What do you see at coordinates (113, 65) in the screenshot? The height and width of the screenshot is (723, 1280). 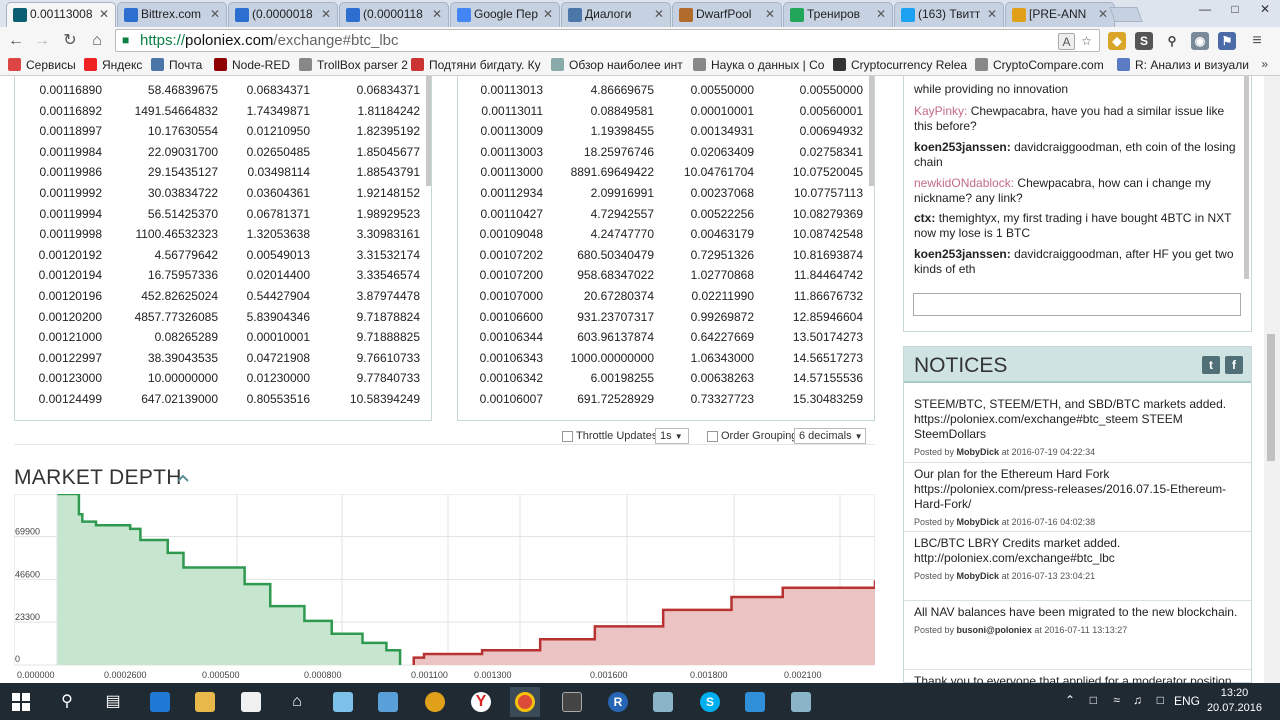 I see `bookmark-item: Яндекс` at bounding box center [113, 65].